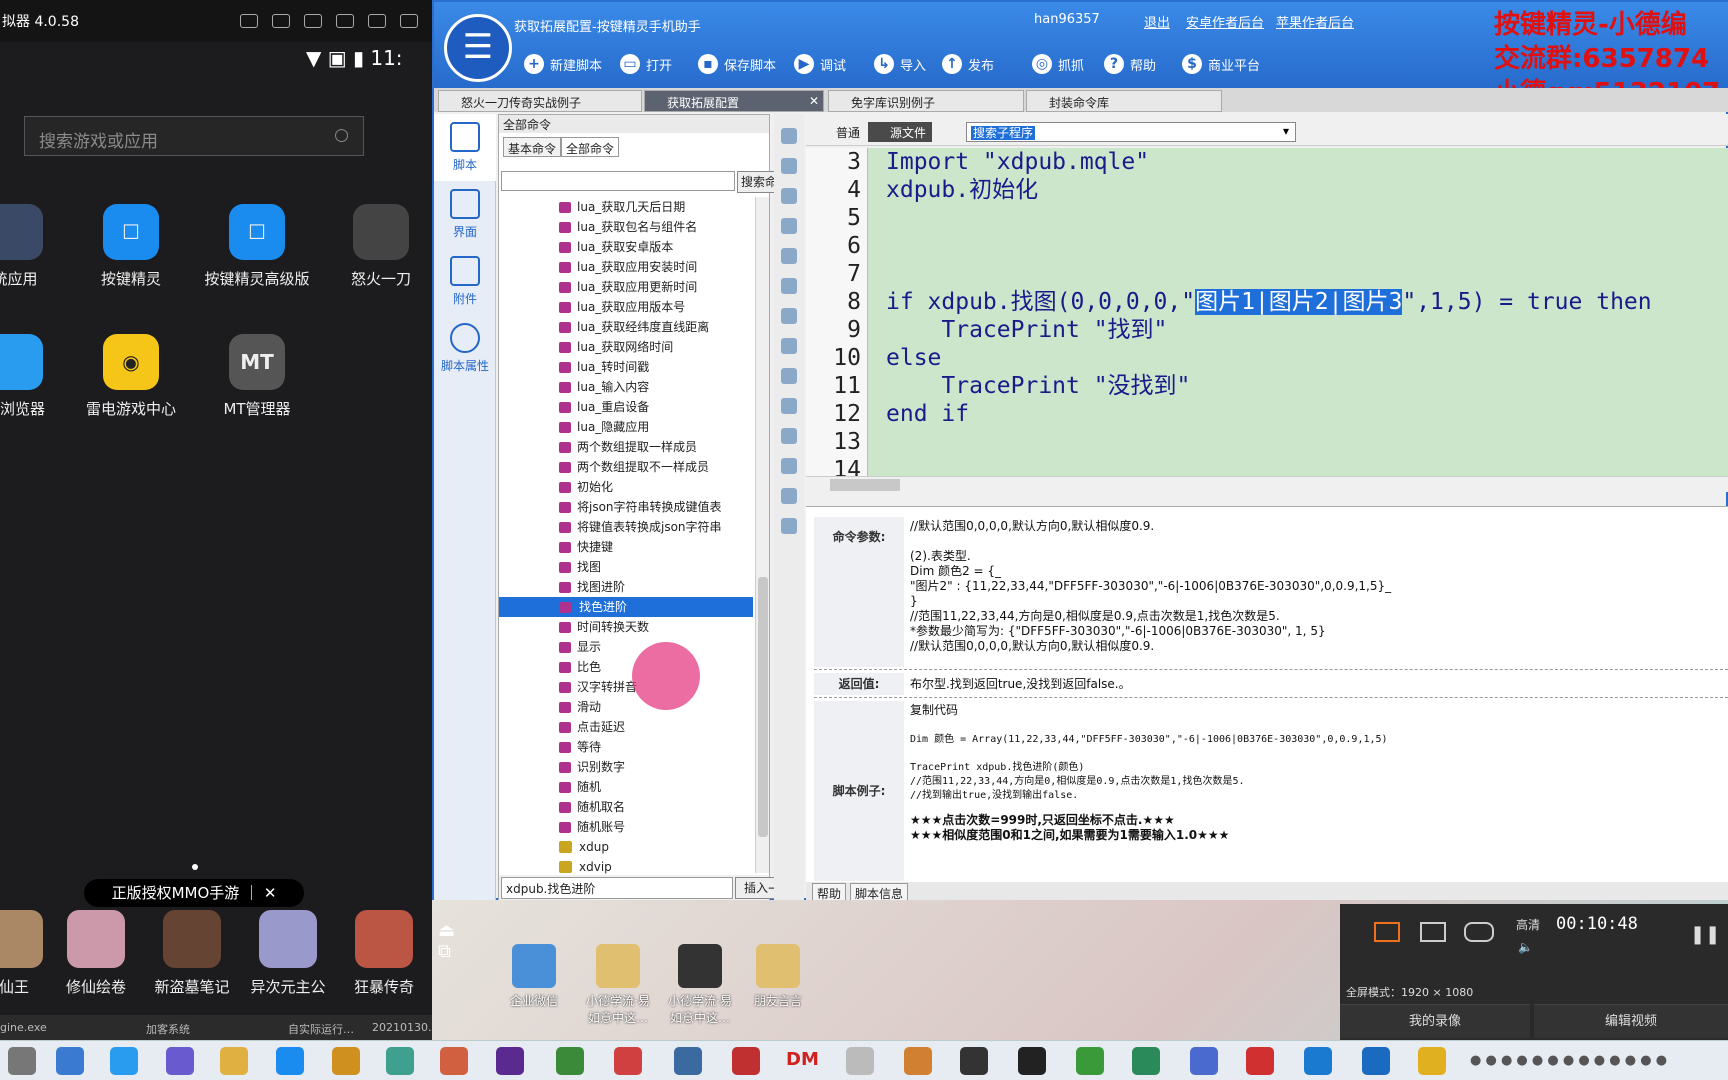  What do you see at coordinates (626, 807) in the screenshot?
I see `command-item: 随机取名` at bounding box center [626, 807].